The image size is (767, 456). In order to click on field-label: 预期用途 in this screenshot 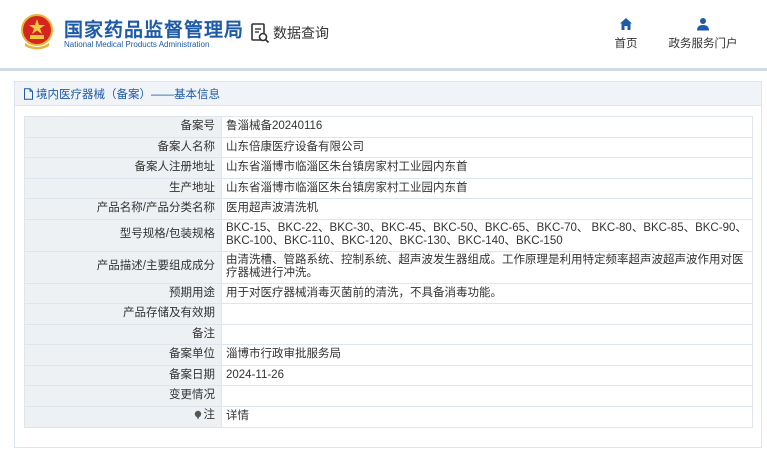, I will do `click(123, 293)`.